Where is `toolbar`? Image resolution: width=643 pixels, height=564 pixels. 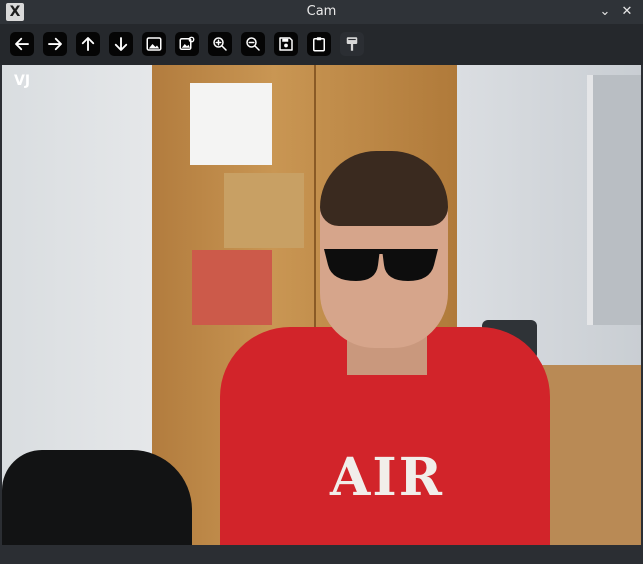 toolbar is located at coordinates (321, 44).